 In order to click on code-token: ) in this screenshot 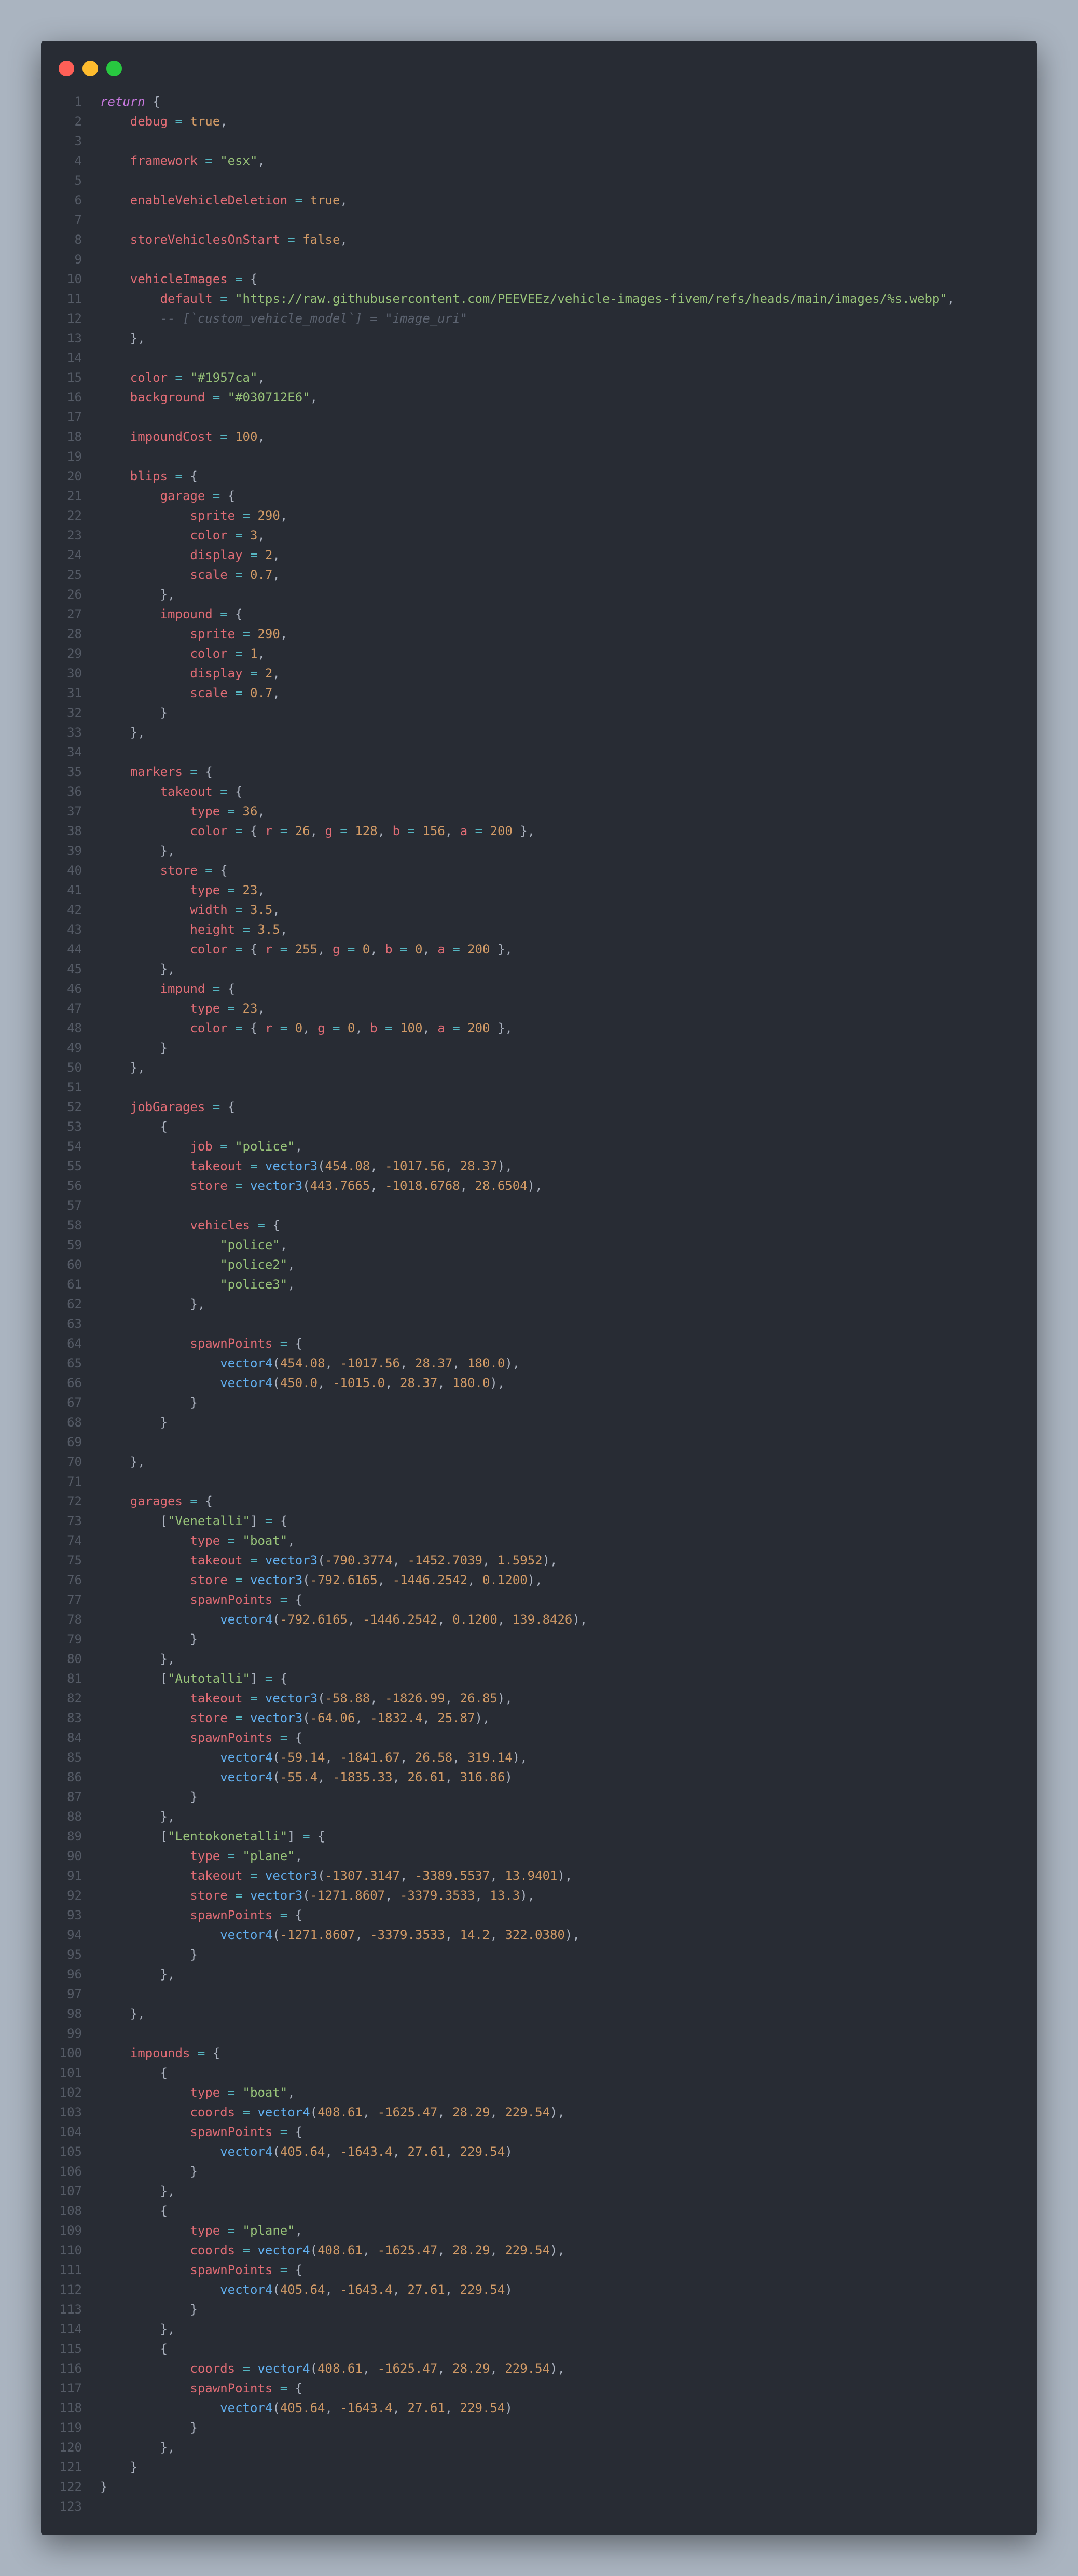, I will do `click(509, 2408)`.